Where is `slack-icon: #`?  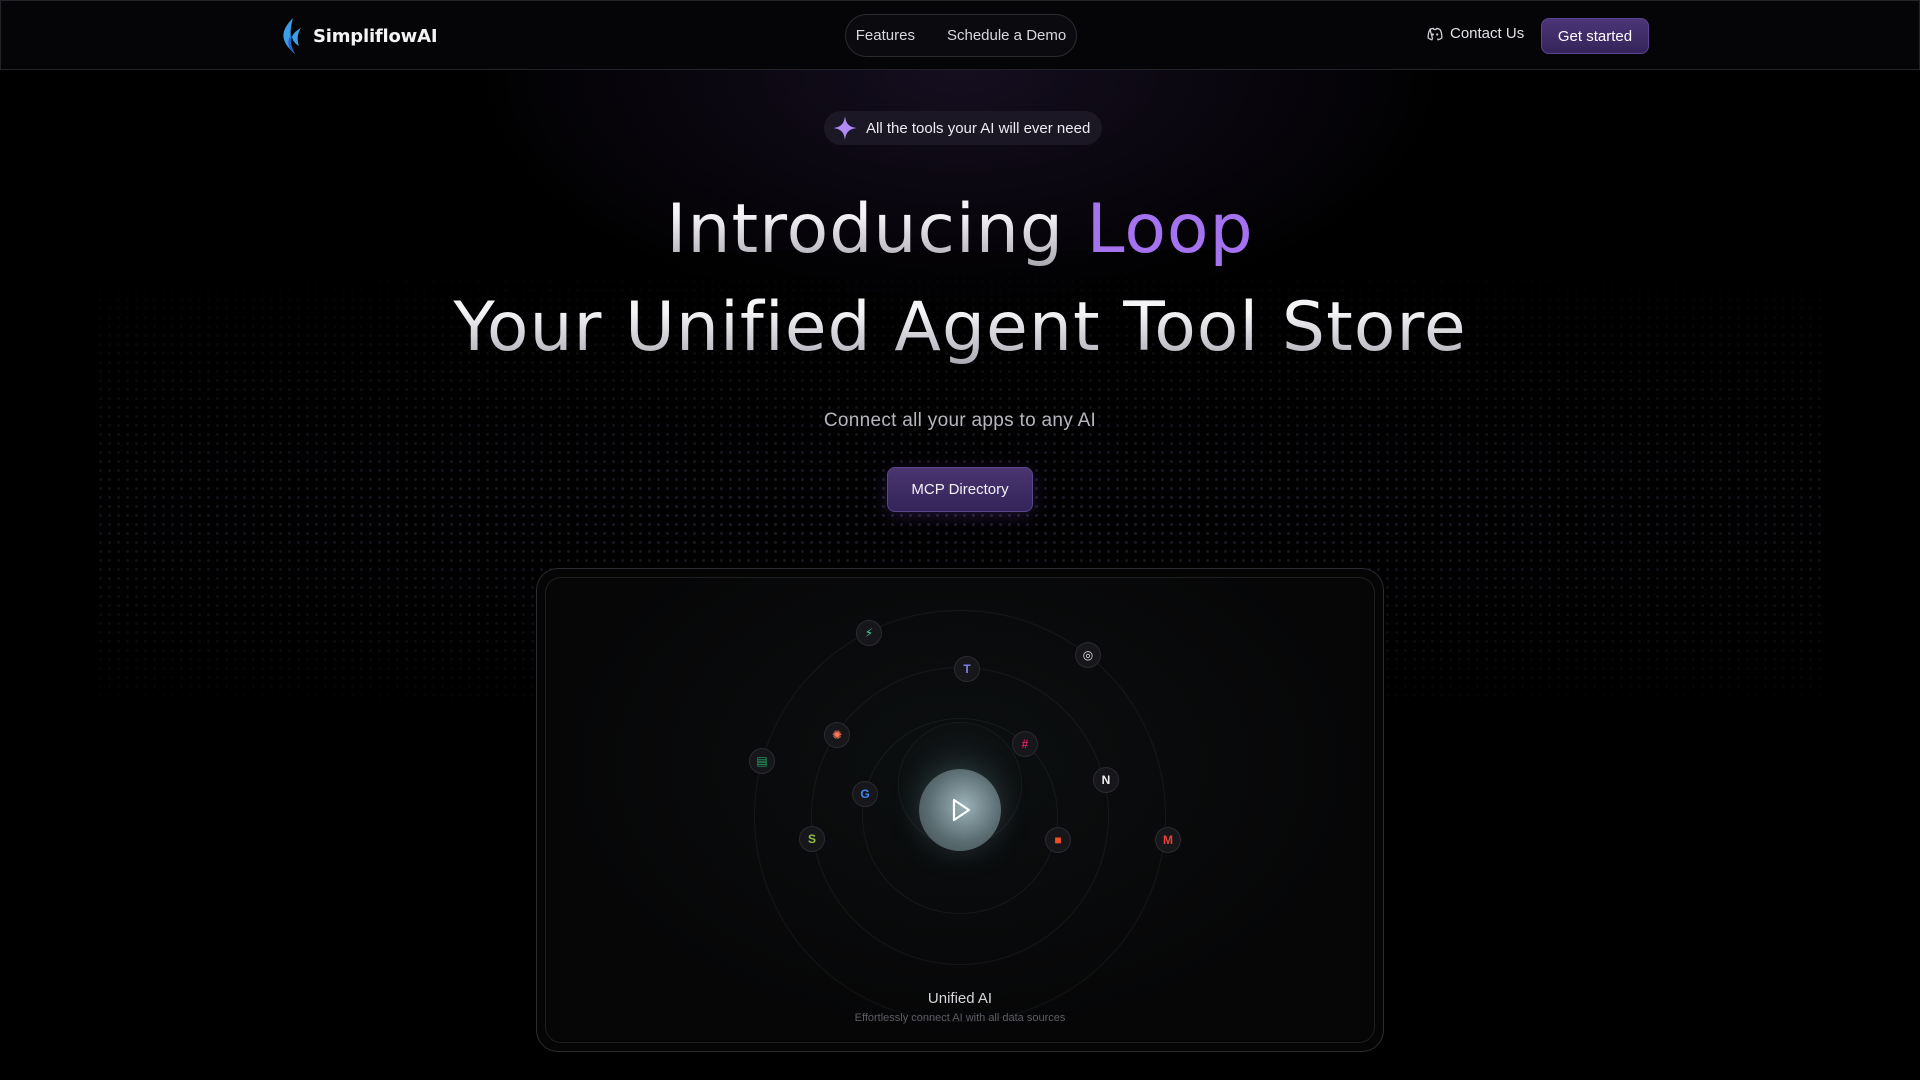 slack-icon: # is located at coordinates (1025, 744).